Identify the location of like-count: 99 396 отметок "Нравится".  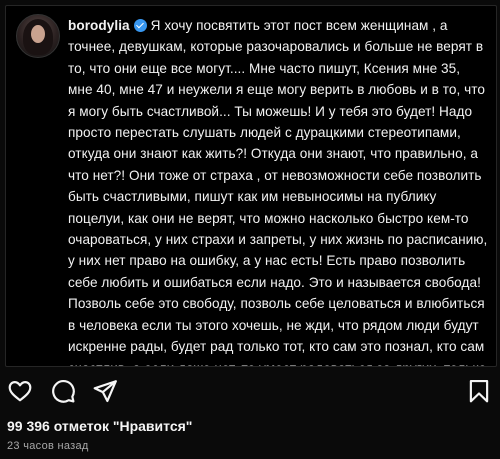
(99, 426).